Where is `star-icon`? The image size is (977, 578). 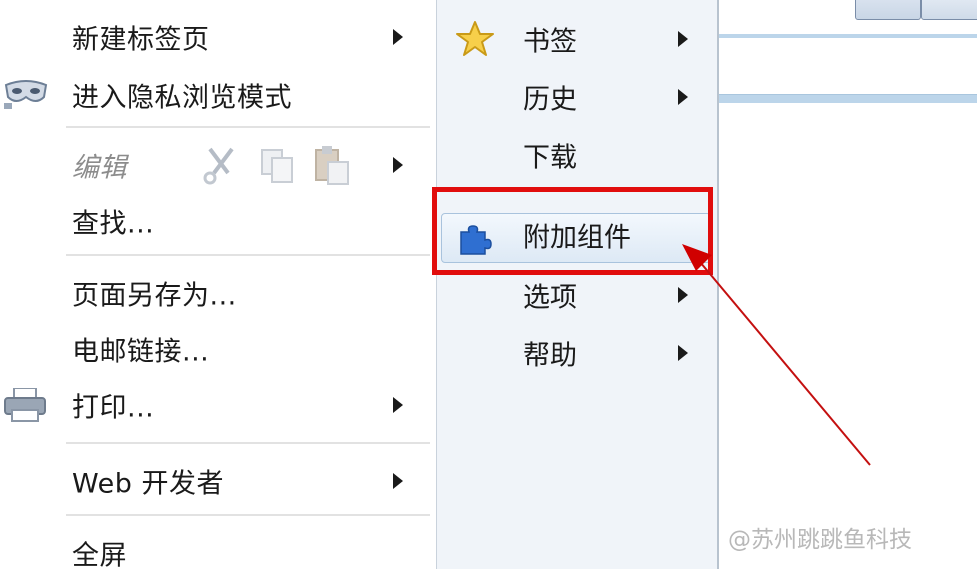
star-icon is located at coordinates (475, 41).